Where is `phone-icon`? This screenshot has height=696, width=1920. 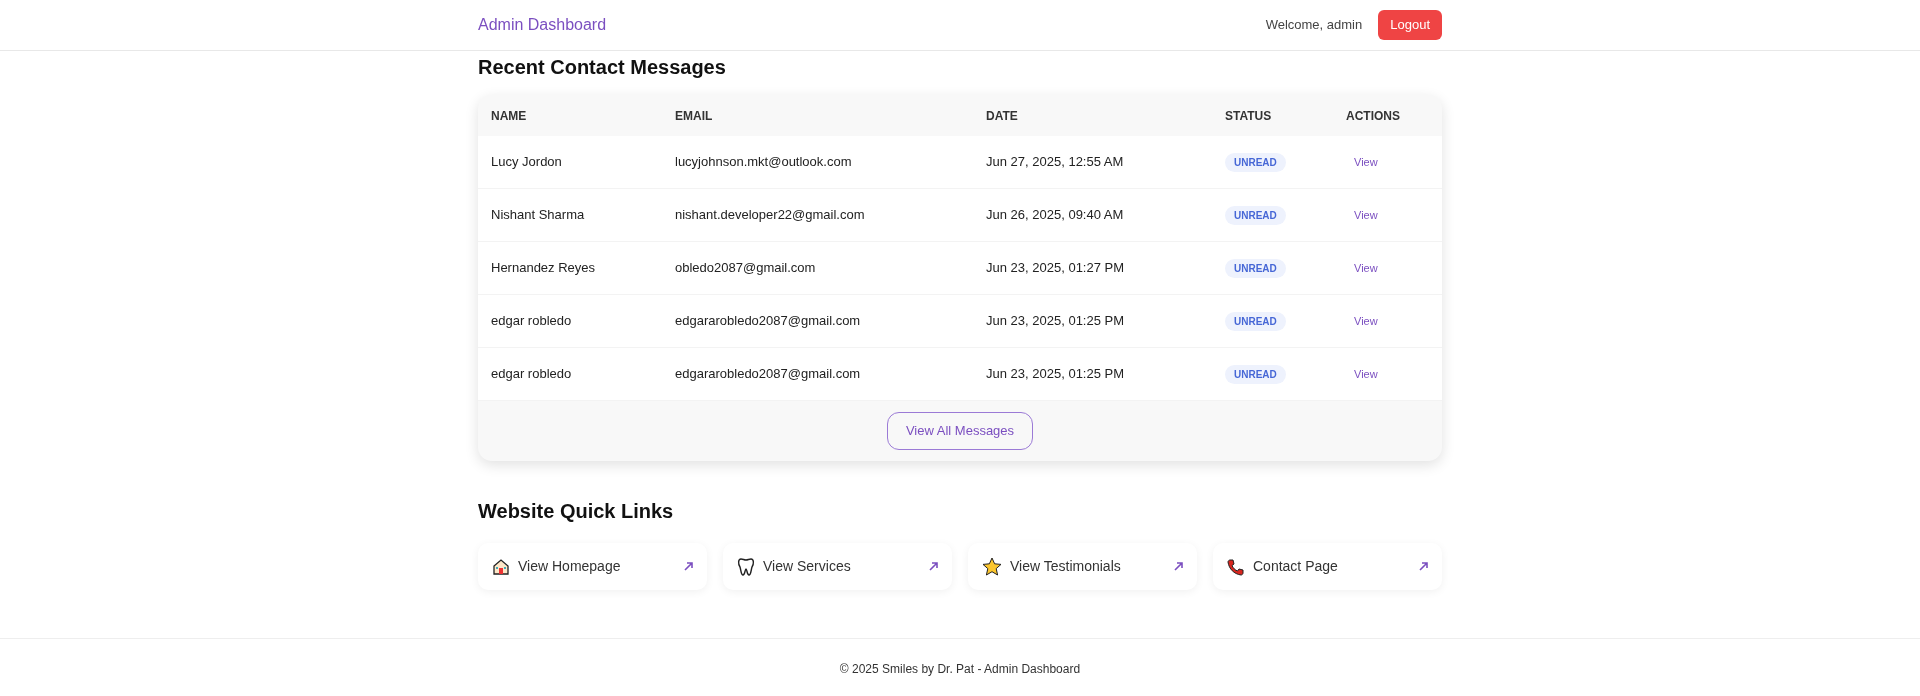
phone-icon is located at coordinates (1236, 566).